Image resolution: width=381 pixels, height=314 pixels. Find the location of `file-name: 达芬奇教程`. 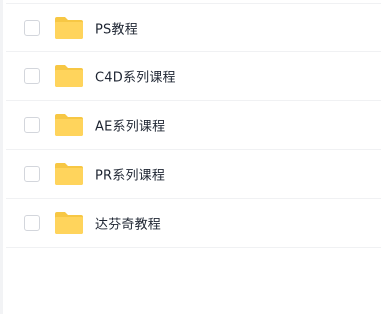

file-name: 达芬奇教程 is located at coordinates (128, 223).